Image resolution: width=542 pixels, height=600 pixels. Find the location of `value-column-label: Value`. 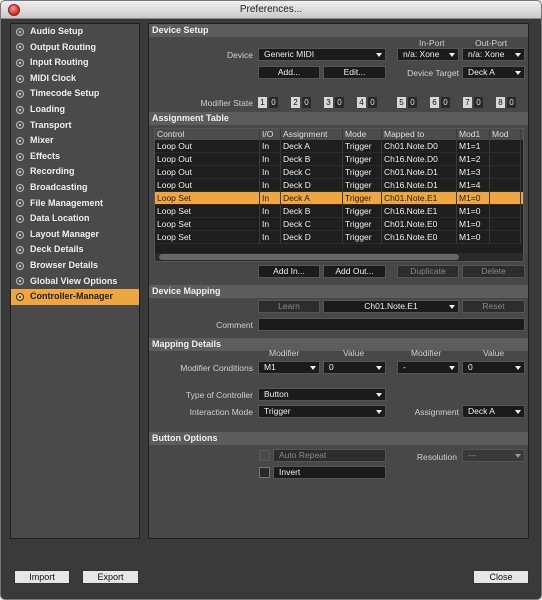

value-column-label: Value is located at coordinates (354, 353).